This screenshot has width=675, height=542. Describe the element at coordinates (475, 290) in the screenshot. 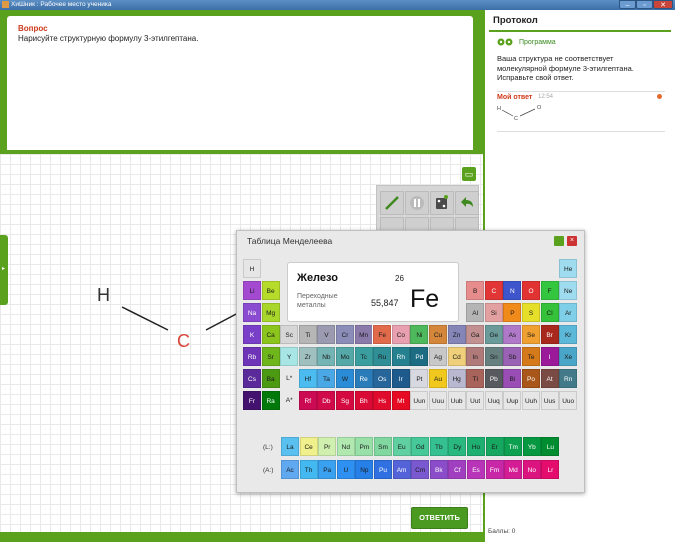

I see `element-b: B` at that location.